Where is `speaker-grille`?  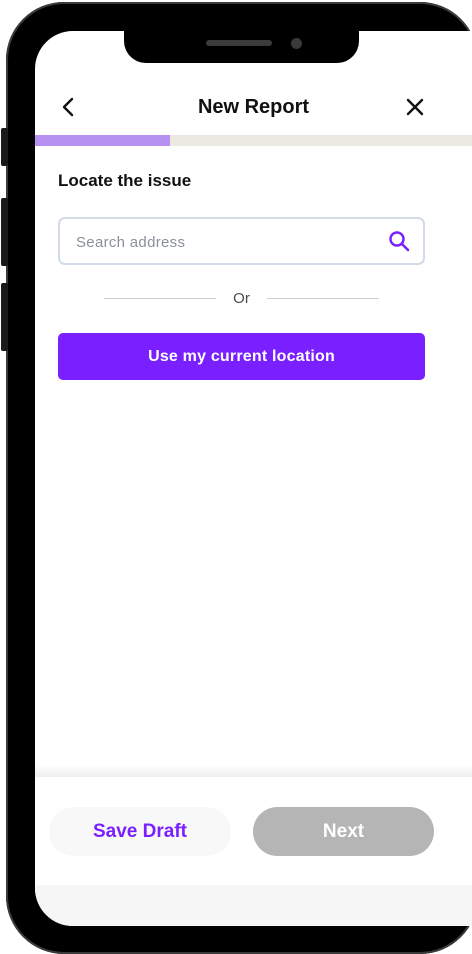
speaker-grille is located at coordinates (239, 43).